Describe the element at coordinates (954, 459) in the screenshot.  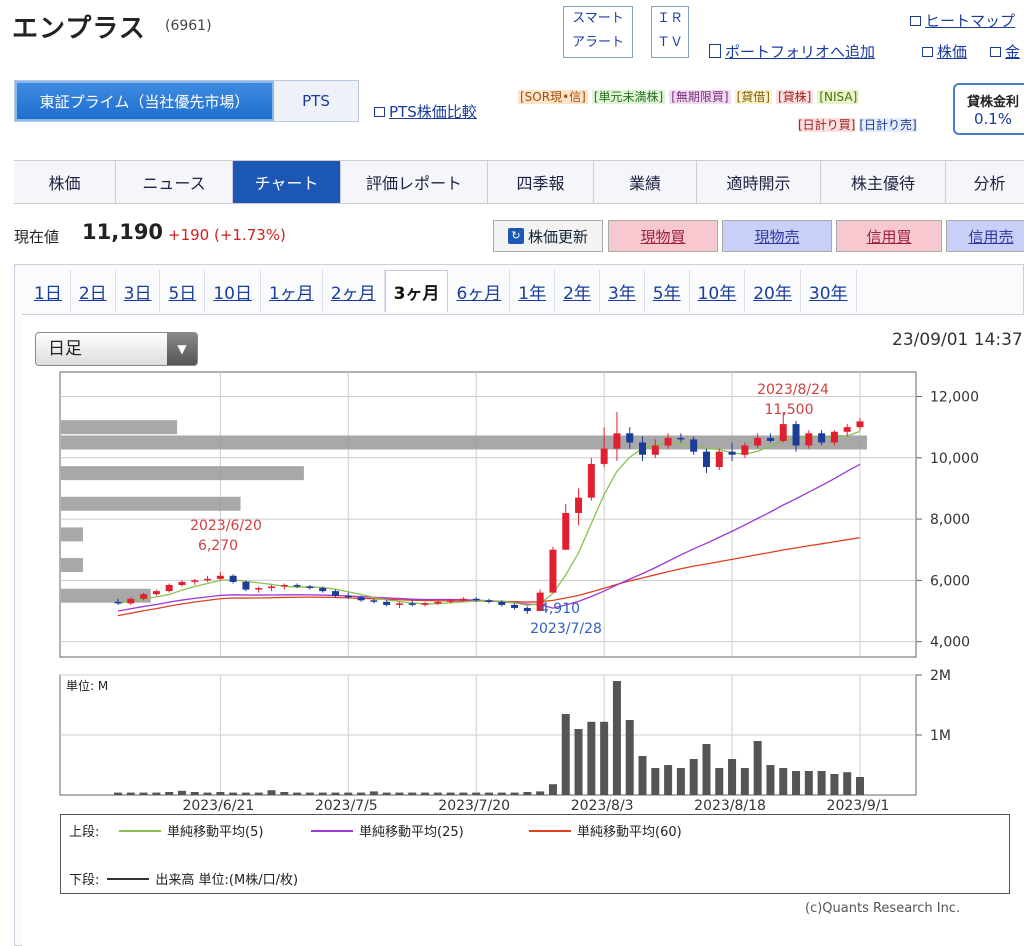
I see `price-tick-label: 10,000` at that location.